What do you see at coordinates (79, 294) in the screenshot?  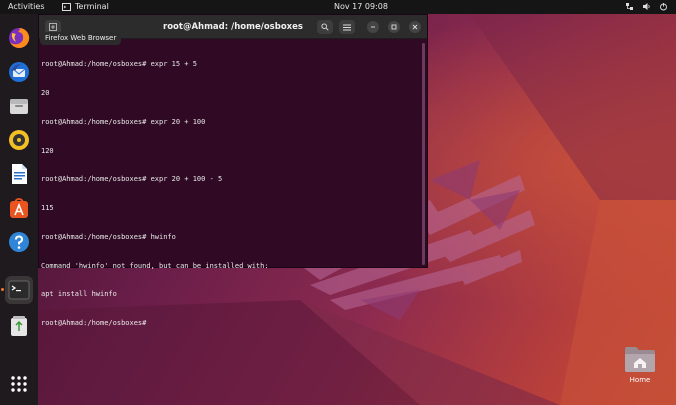 I see `terminal-line: apt install hwinfo` at bounding box center [79, 294].